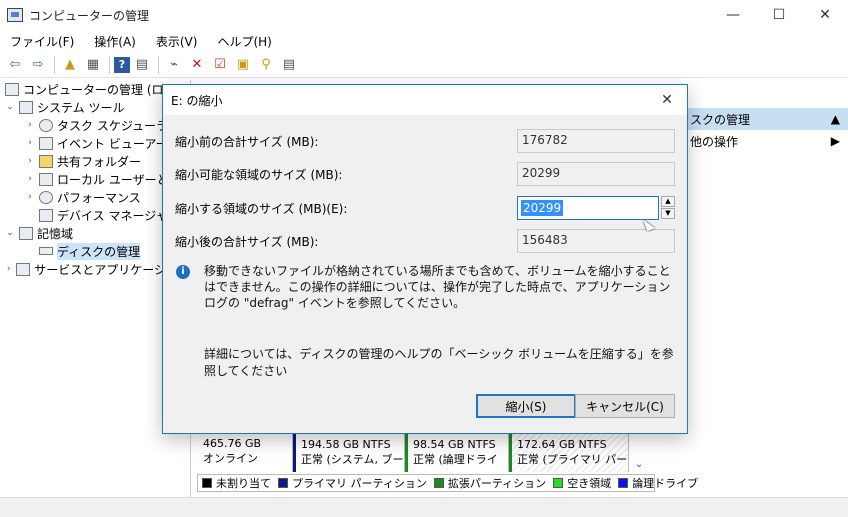 The image size is (848, 517). I want to click on partition-status: 正常 (システム, ブート,, so click(352, 459).